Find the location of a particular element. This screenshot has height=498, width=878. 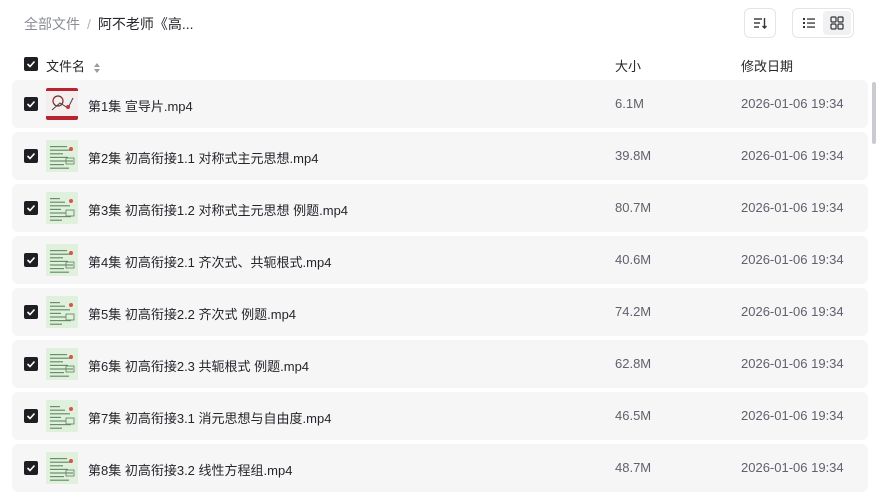

sort-button is located at coordinates (760, 23).